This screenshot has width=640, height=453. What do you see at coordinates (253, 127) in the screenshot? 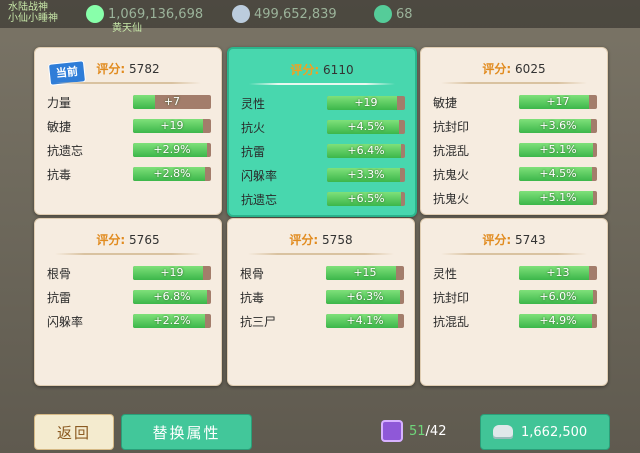
I see `attr-name: 抗火` at bounding box center [253, 127].